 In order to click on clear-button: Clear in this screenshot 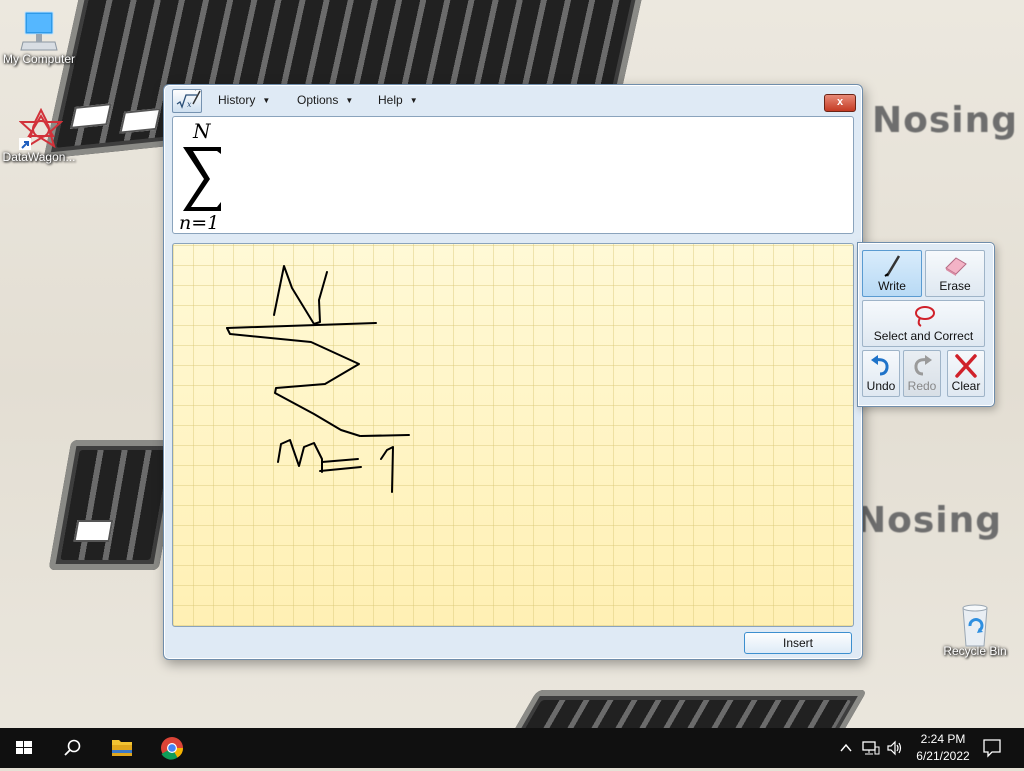, I will do `click(966, 373)`.